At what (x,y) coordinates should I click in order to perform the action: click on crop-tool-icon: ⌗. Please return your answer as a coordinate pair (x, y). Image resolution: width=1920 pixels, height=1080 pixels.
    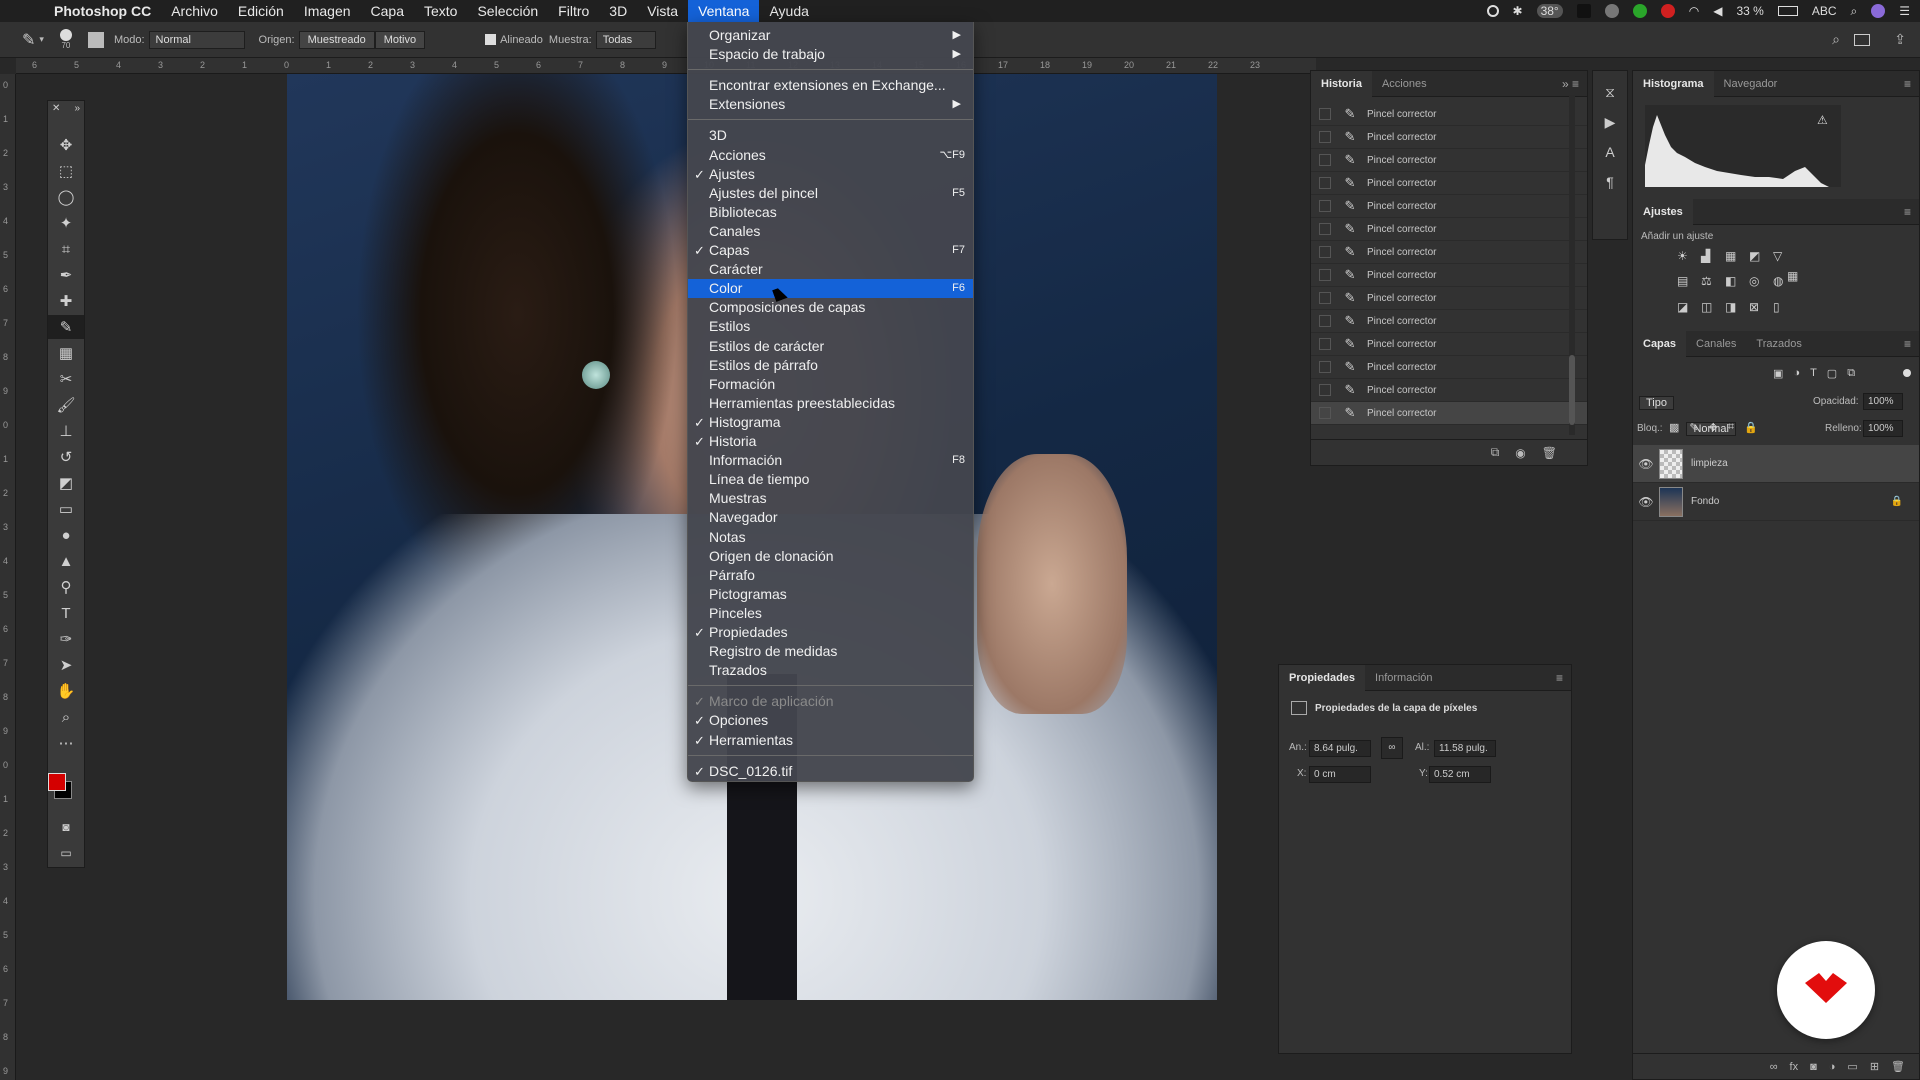
    Looking at the image, I should click on (66, 249).